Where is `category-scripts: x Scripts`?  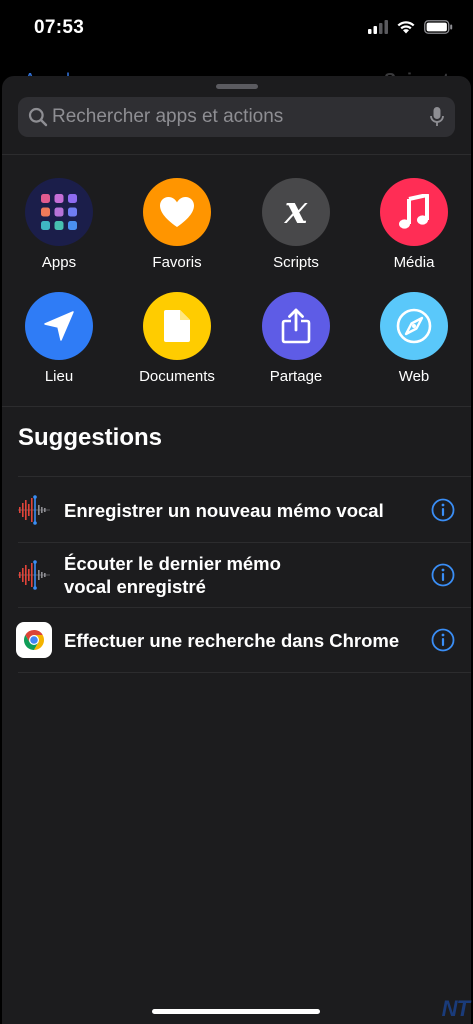
category-scripts: x Scripts is located at coordinates (296, 224).